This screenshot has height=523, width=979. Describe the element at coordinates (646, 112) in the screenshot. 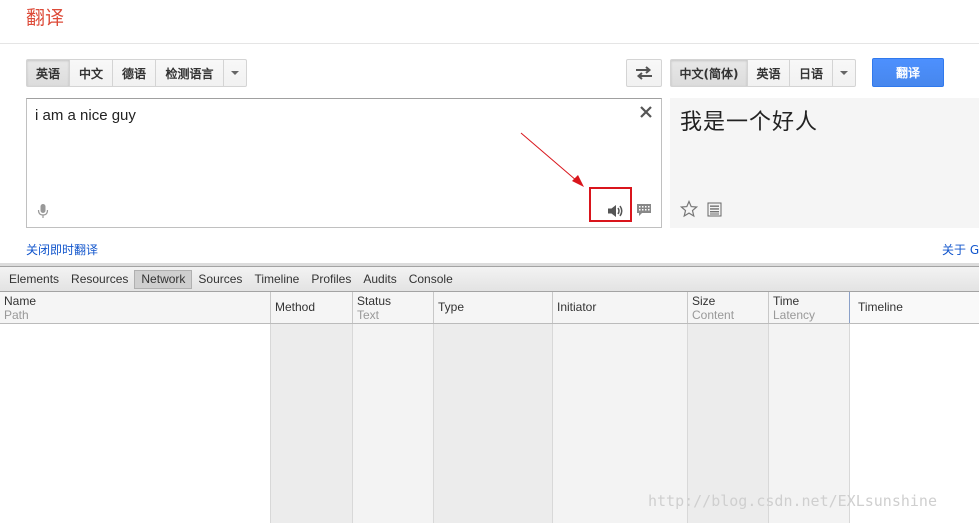

I see `close-icon` at that location.